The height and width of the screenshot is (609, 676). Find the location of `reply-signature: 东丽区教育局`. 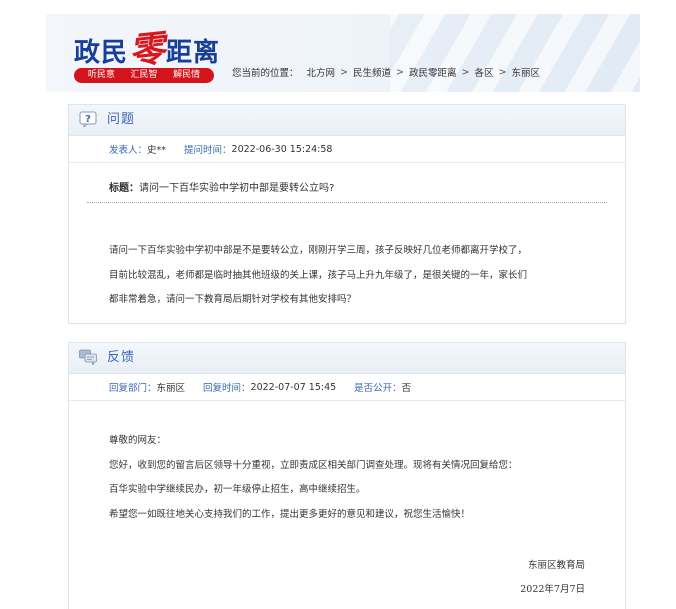

reply-signature: 东丽区教育局 is located at coordinates (556, 565).